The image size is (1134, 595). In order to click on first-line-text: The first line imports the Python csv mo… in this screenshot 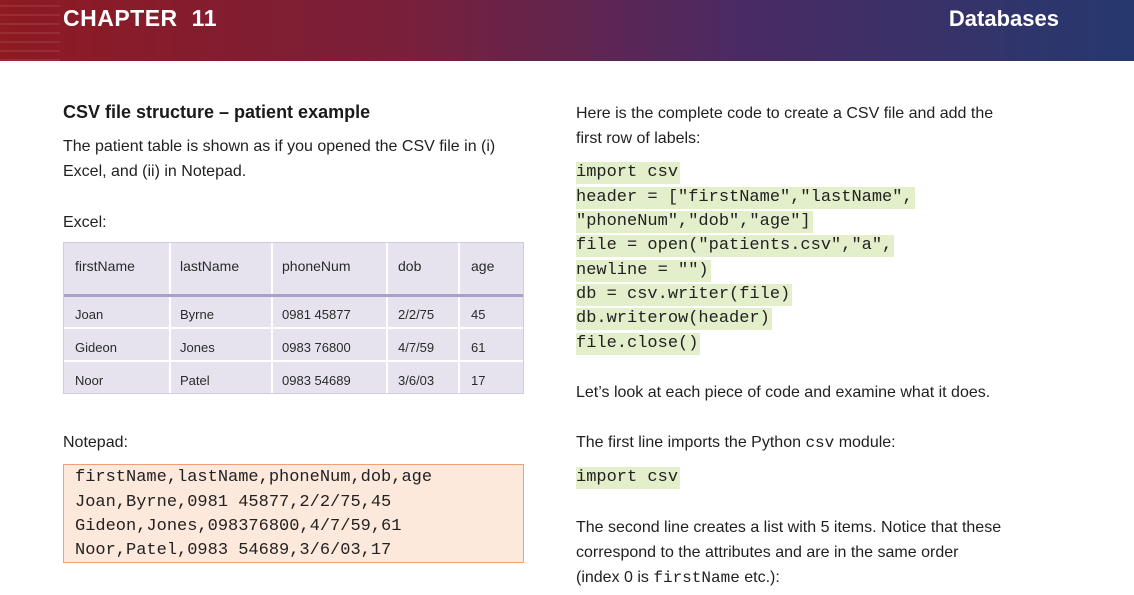, I will do `click(736, 443)`.